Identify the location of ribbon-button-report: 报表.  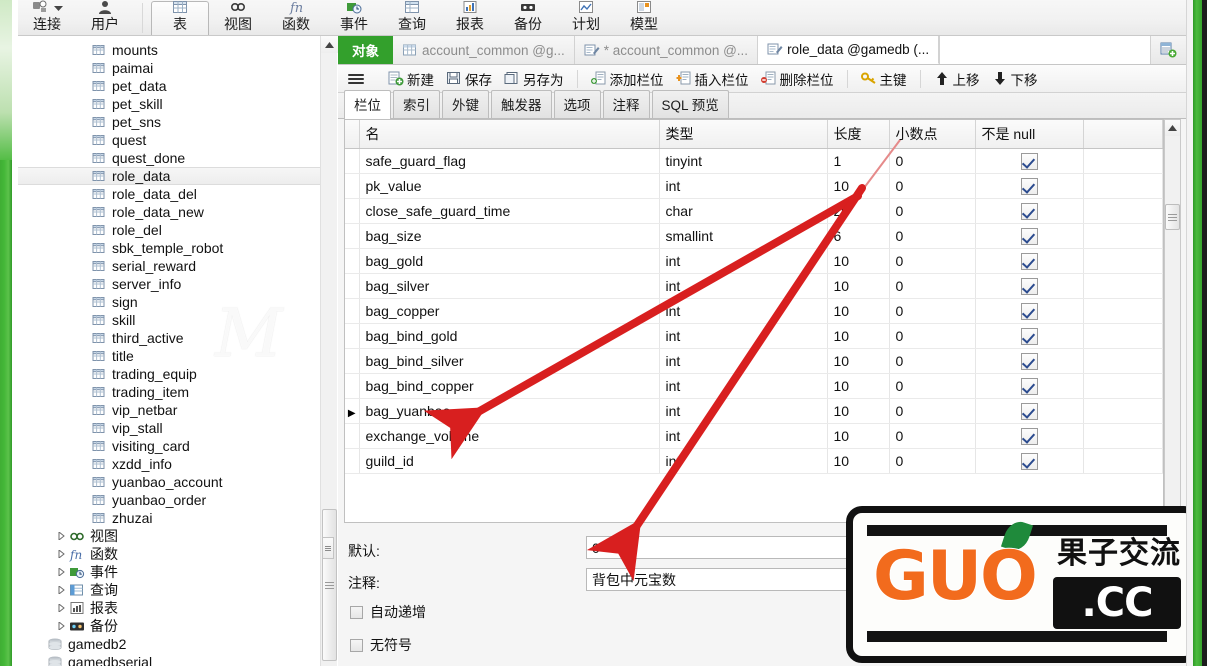
(470, 18).